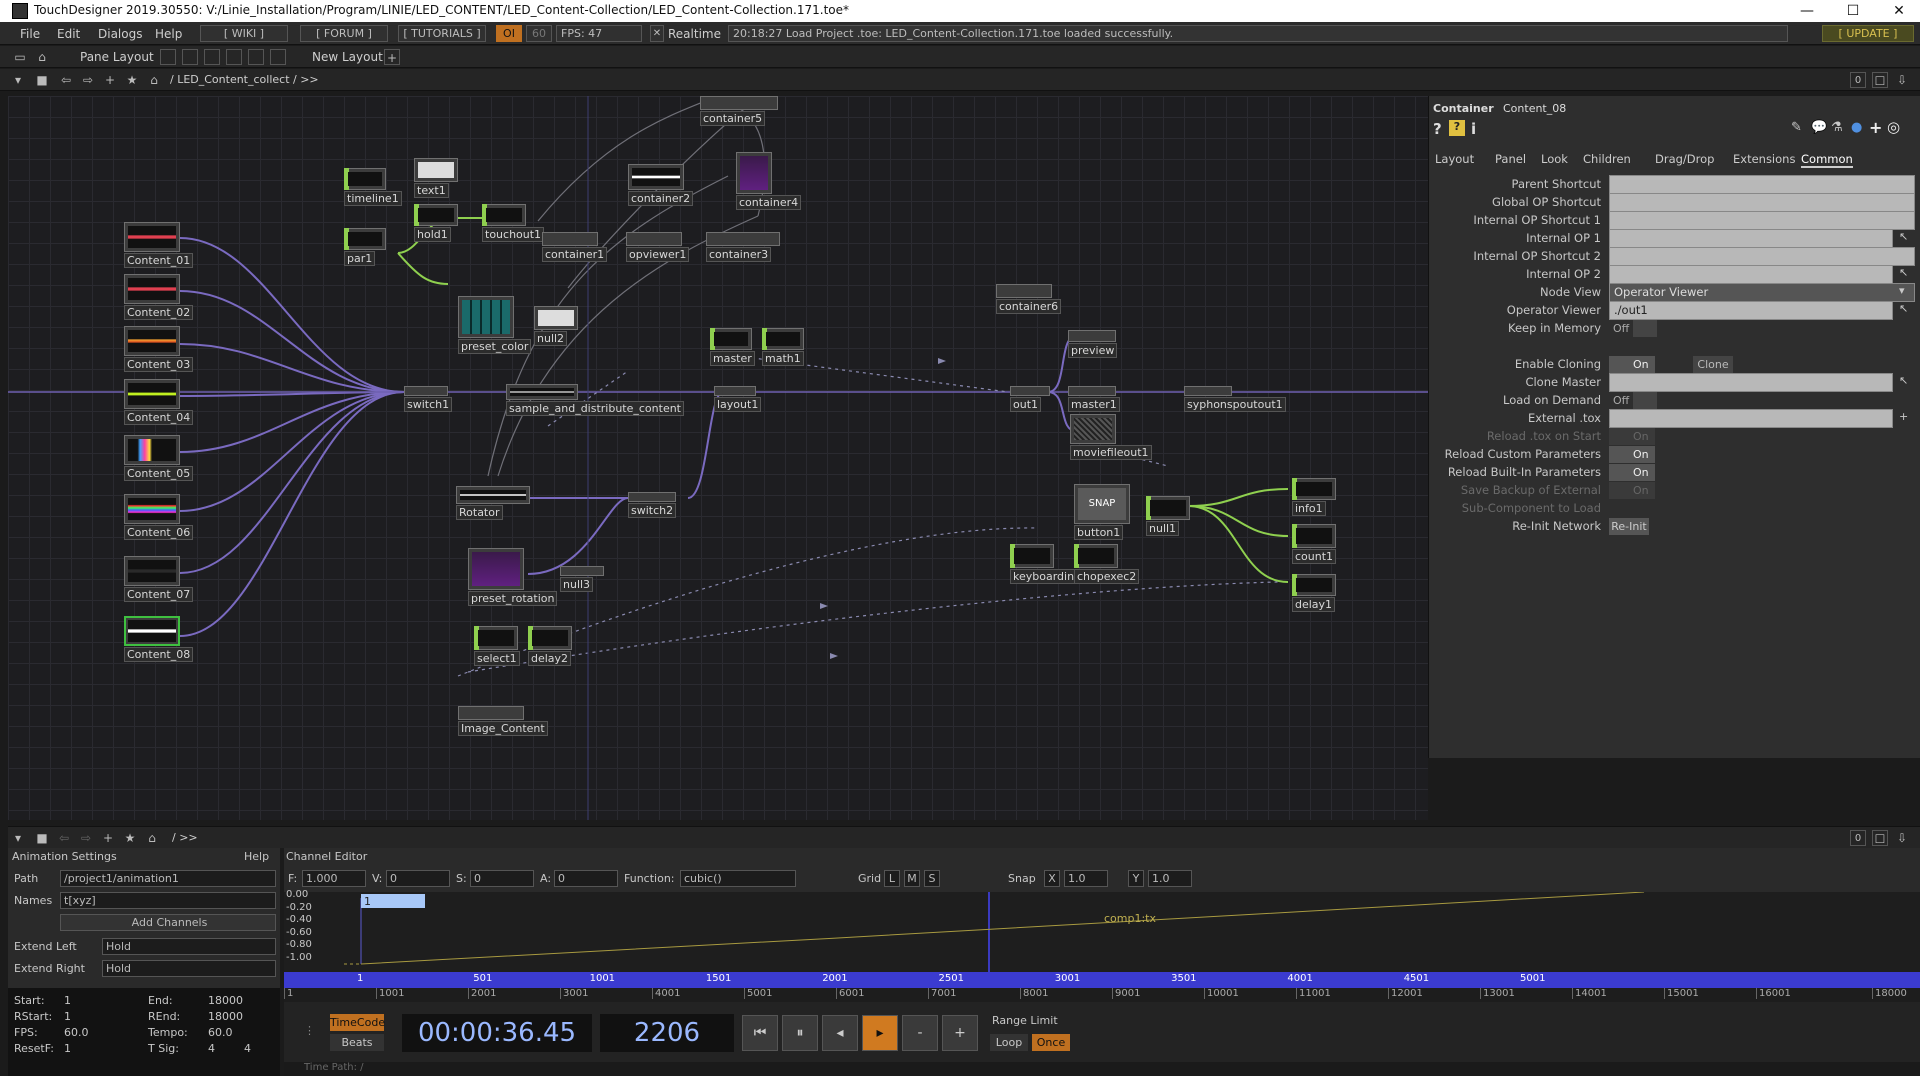 Image resolution: width=1920 pixels, height=1076 pixels. I want to click on back-icon: ⇦, so click(66, 80).